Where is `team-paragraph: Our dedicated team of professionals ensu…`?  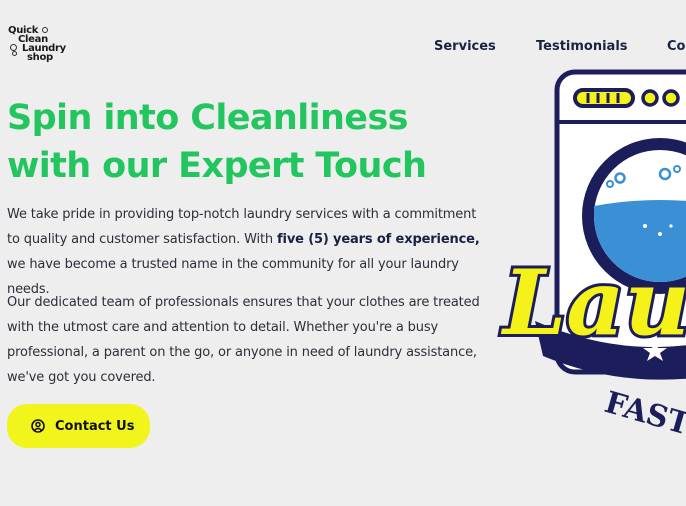
team-paragraph: Our dedicated team of professionals ensu… is located at coordinates (243, 340).